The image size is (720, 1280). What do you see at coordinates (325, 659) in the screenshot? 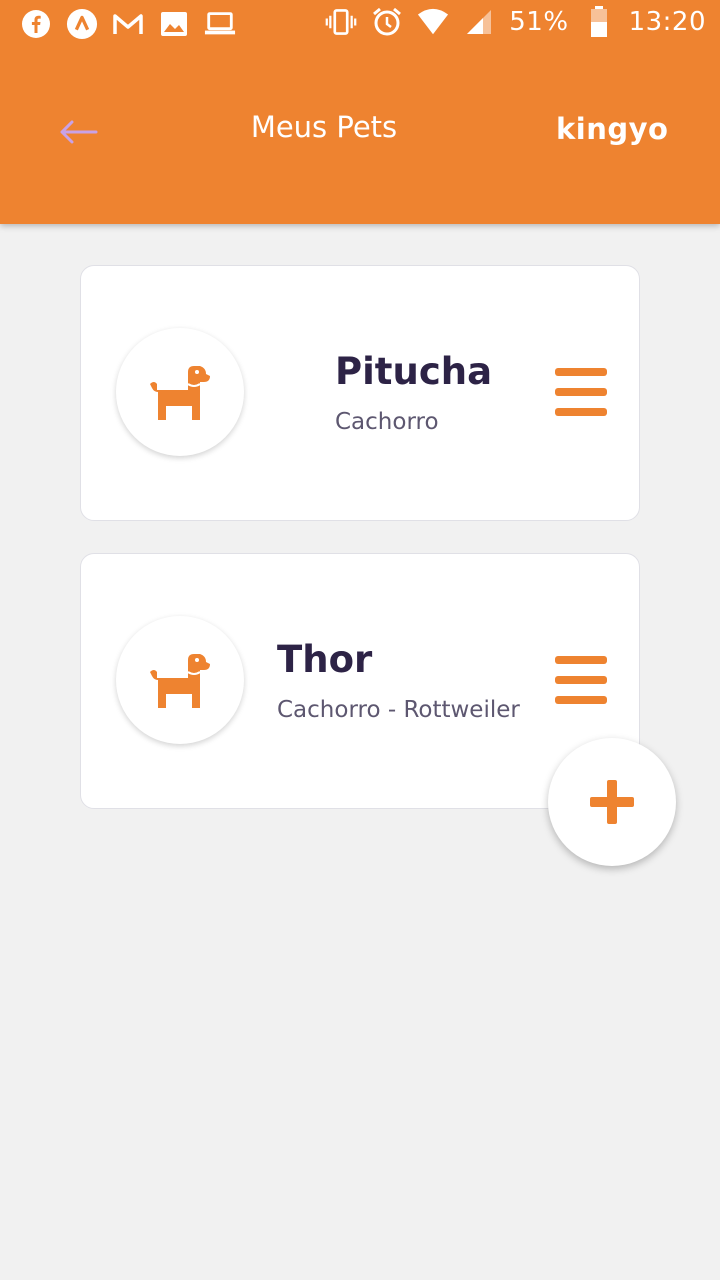
I see `pet-name: Thor` at bounding box center [325, 659].